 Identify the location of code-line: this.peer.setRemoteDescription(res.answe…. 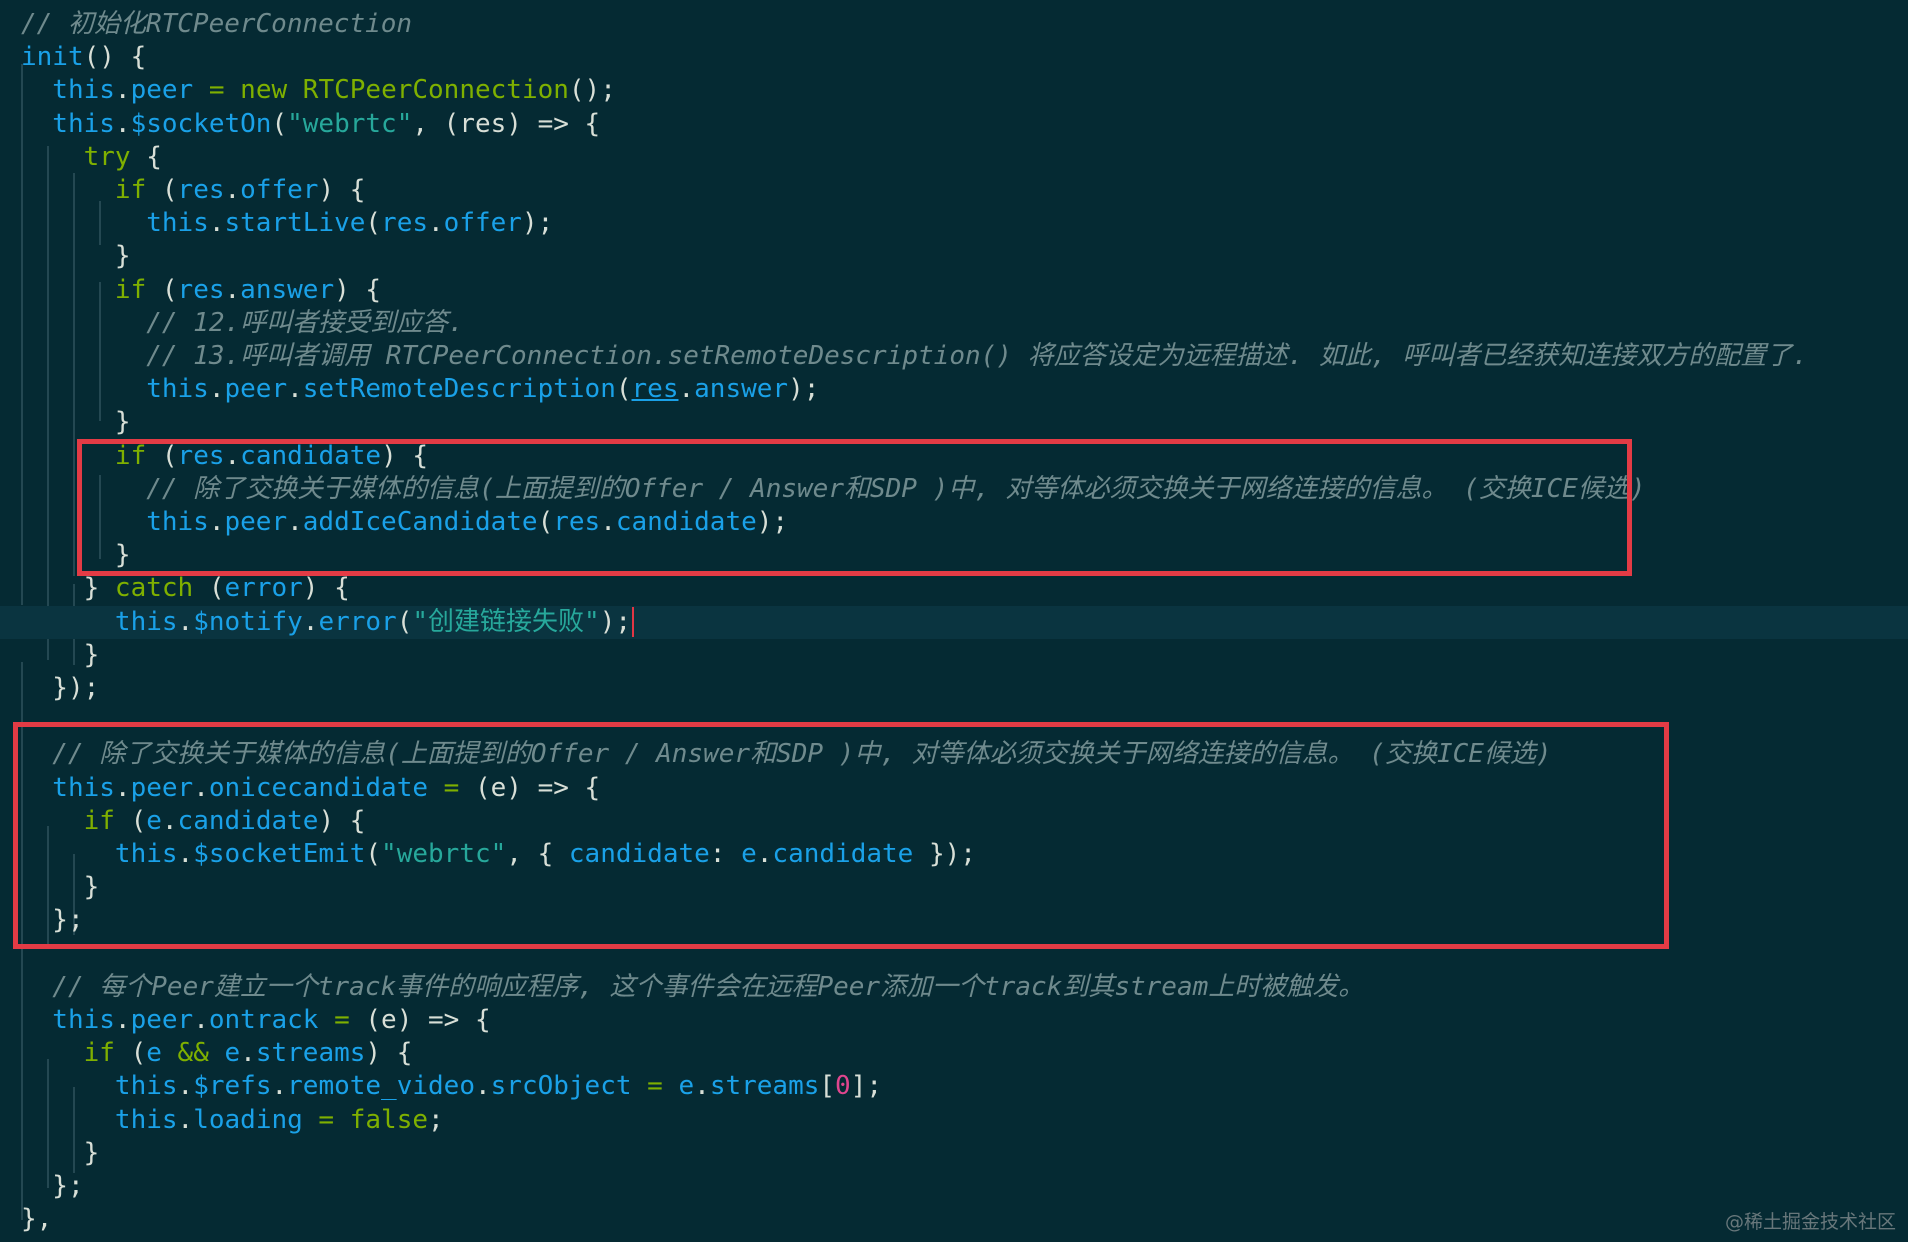
(954, 389).